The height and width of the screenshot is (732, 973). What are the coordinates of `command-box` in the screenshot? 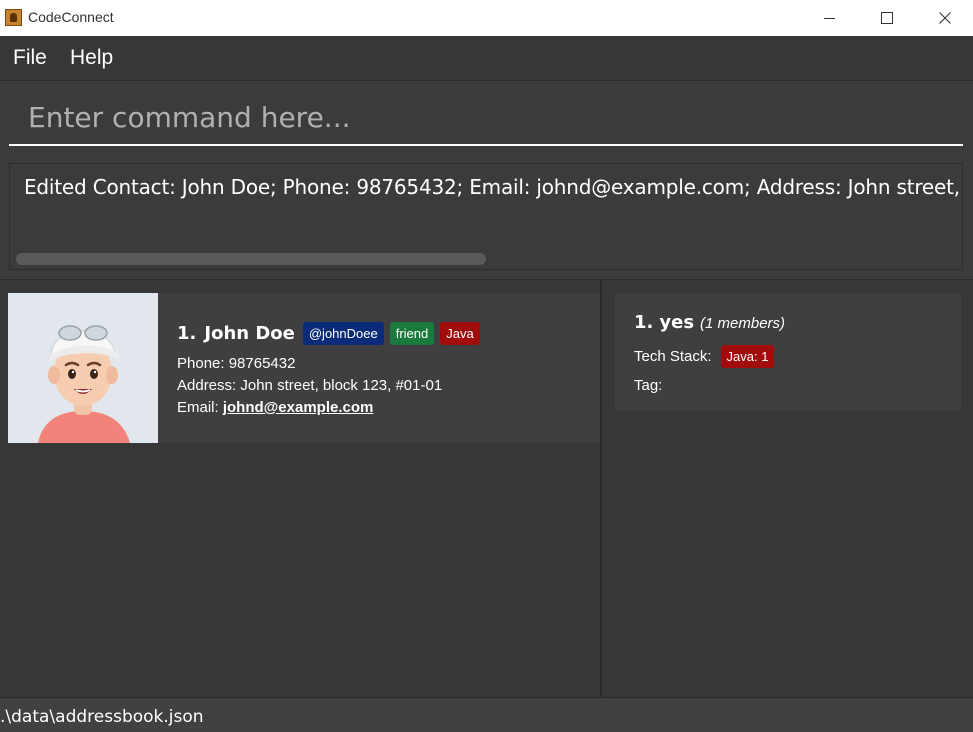 It's located at (486, 118).